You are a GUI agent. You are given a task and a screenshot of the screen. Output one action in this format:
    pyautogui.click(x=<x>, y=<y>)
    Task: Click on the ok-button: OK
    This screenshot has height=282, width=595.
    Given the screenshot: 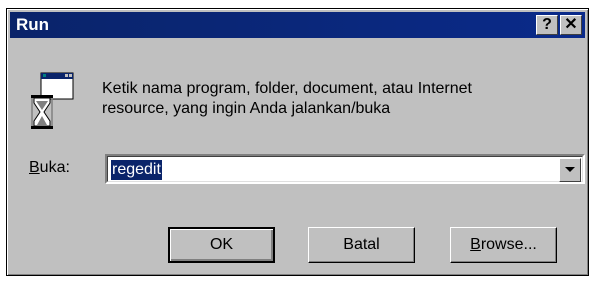 What is the action you would take?
    pyautogui.click(x=221, y=245)
    